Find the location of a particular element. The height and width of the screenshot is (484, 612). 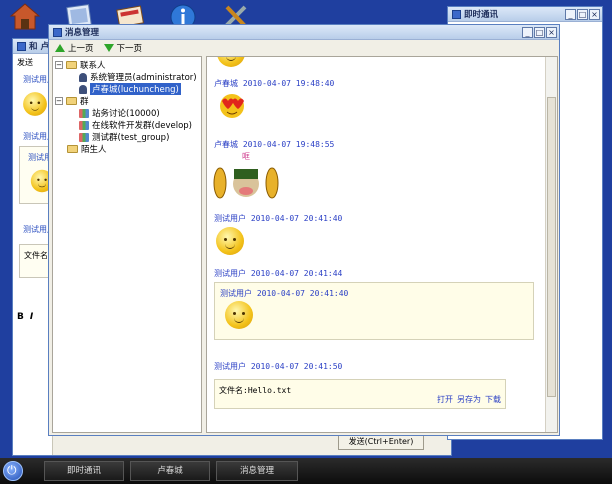

file-attachment: 文件名:Hello.txt 打开 另存为 下载 is located at coordinates (360, 394).